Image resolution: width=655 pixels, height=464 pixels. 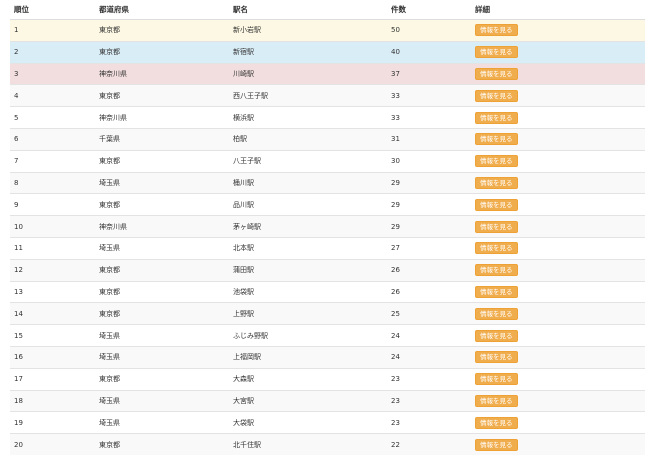 I want to click on cell-station: 川崎駅, so click(x=308, y=73).